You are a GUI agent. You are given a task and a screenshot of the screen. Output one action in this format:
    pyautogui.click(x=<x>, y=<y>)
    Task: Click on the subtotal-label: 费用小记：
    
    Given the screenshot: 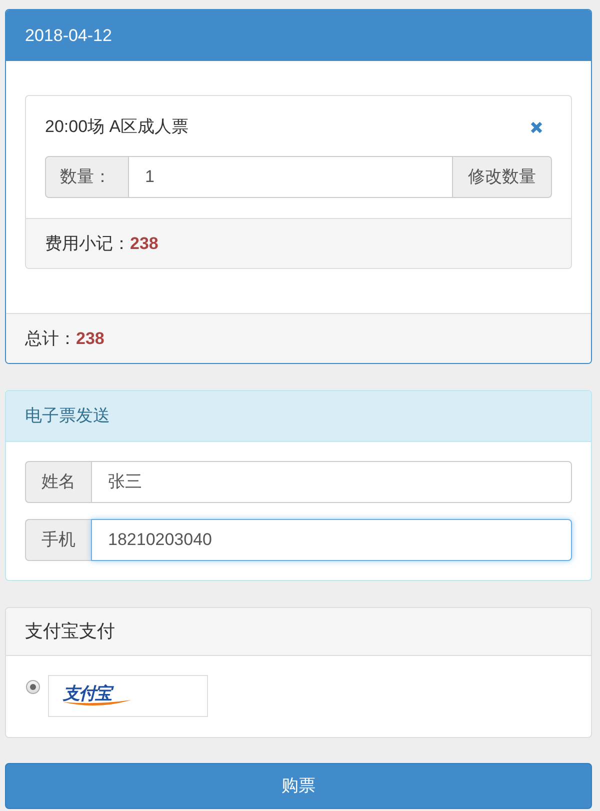 What is the action you would take?
    pyautogui.click(x=87, y=243)
    